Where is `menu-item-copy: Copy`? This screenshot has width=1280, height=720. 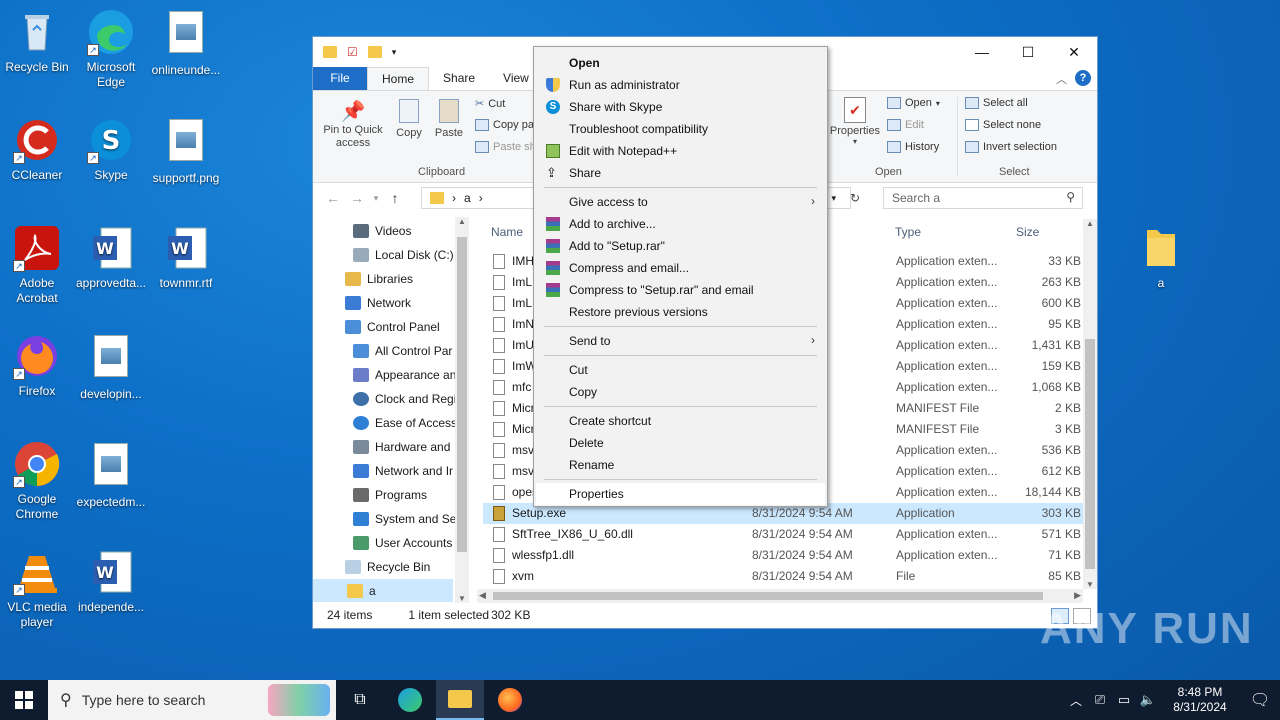 menu-item-copy: Copy is located at coordinates (680, 392).